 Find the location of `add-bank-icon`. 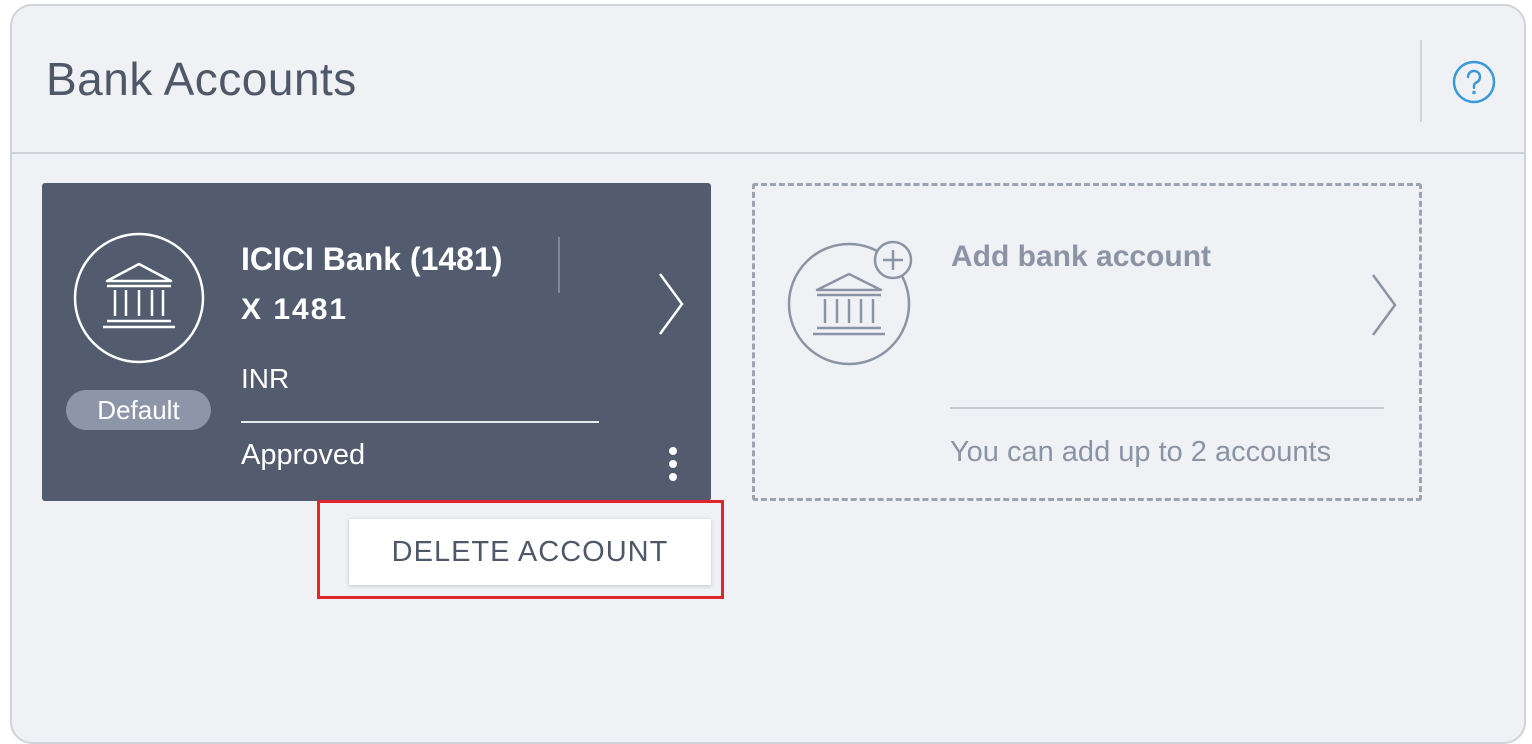

add-bank-icon is located at coordinates (850, 303).